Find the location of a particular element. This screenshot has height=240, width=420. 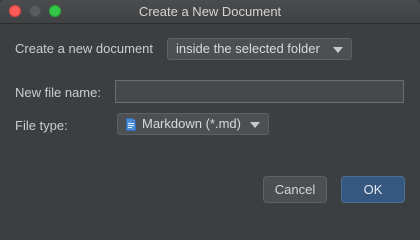

ok-button: OK is located at coordinates (373, 189).